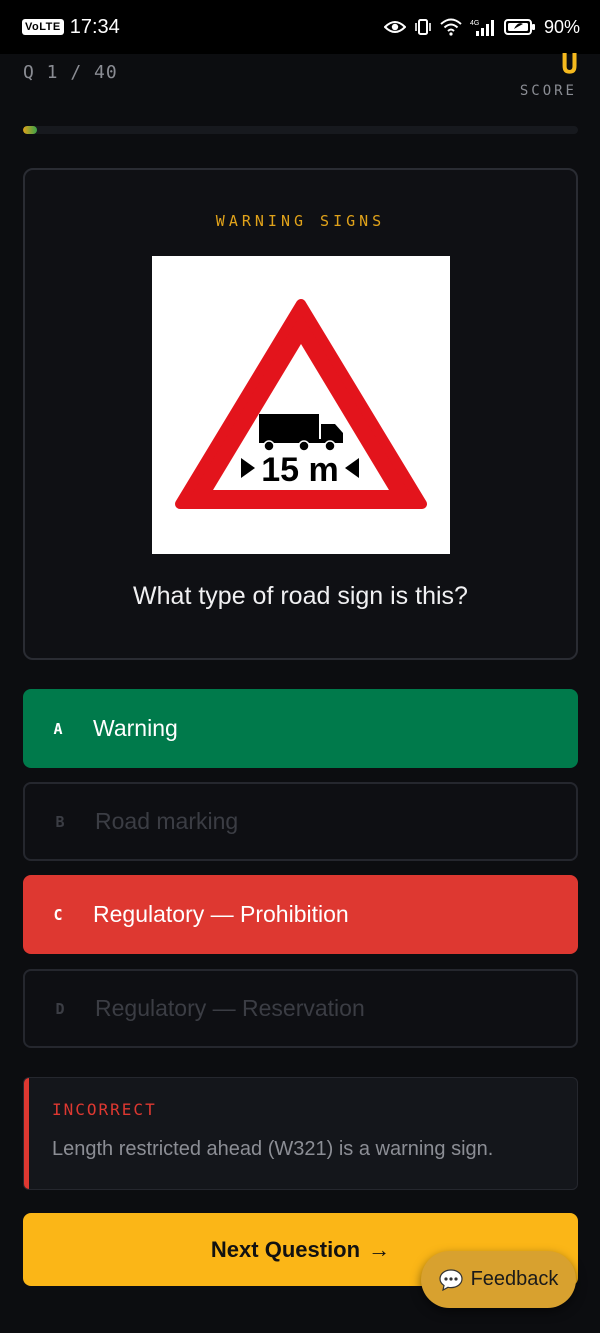 The height and width of the screenshot is (1333, 600). What do you see at coordinates (514, 1279) in the screenshot?
I see `feedback-button-label: Feedback` at bounding box center [514, 1279].